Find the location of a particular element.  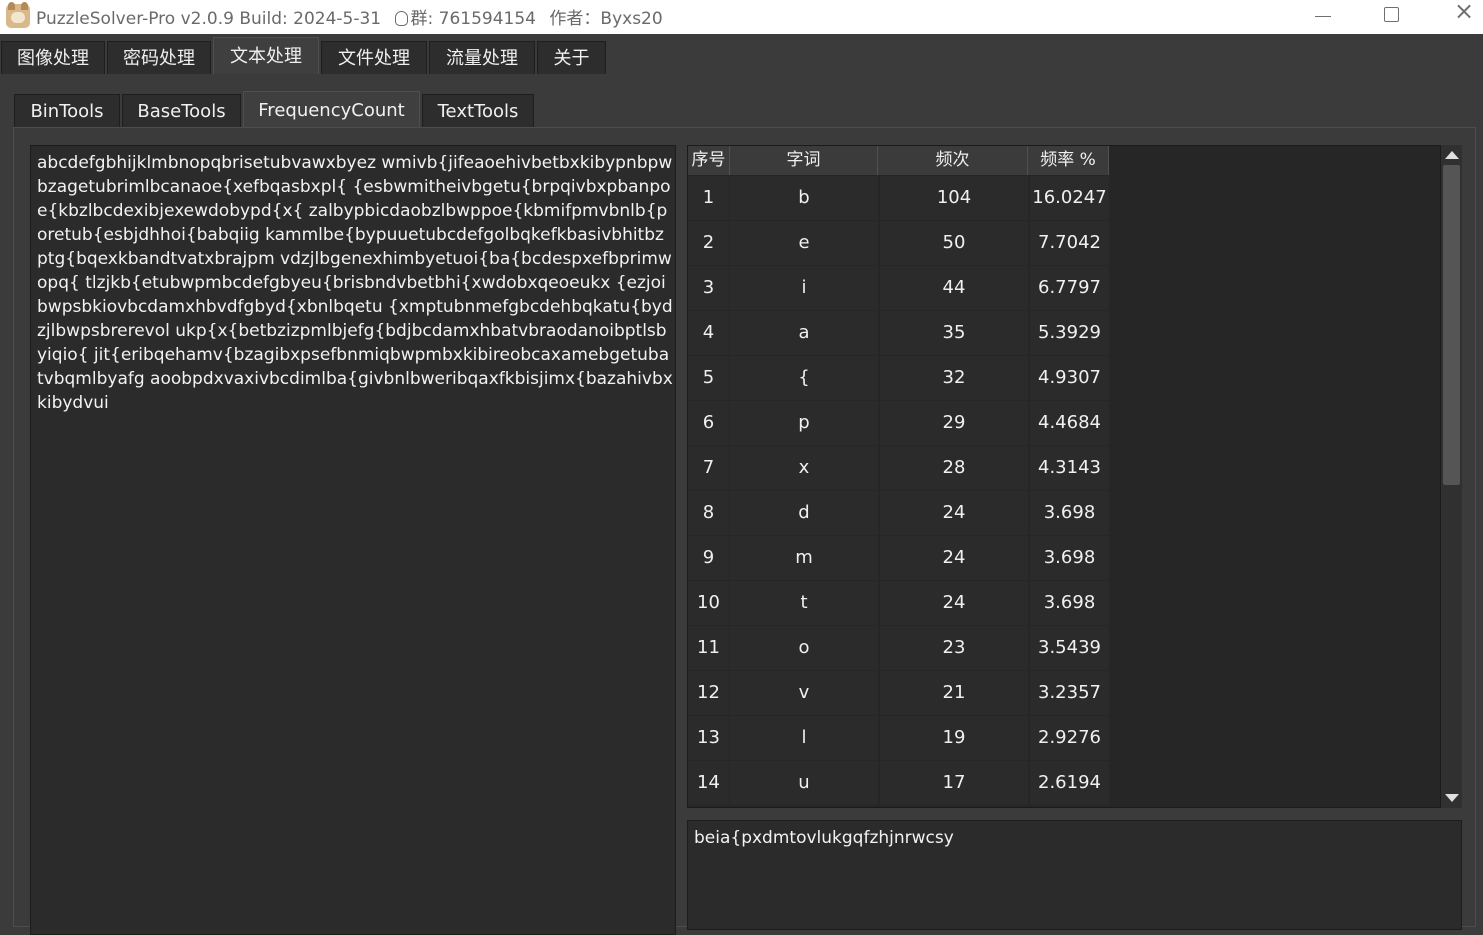

window-title-group: 群: 761594154 is located at coordinates (473, 19).